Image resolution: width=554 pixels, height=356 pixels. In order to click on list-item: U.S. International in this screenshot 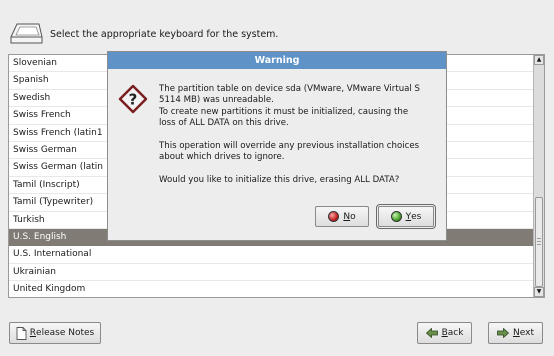, I will do `click(271, 255)`.